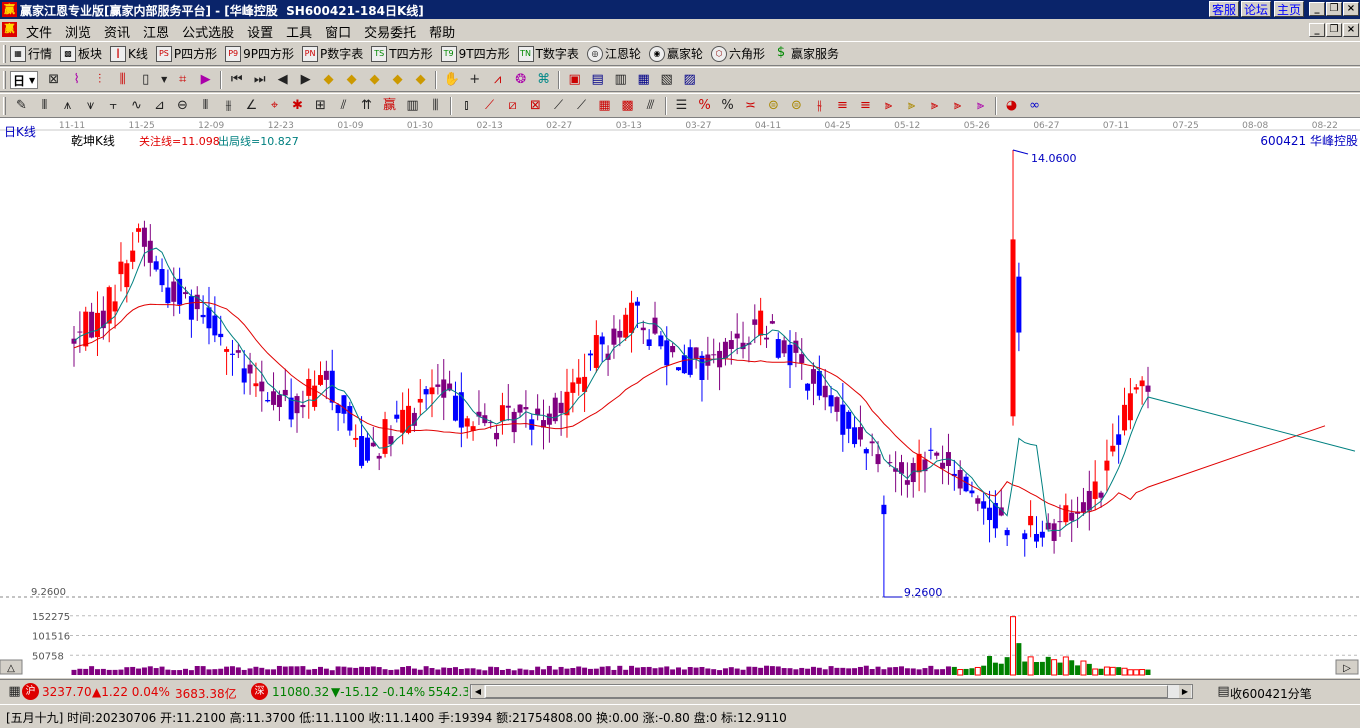  I want to click on fib-icon: ⫟, so click(113, 105).